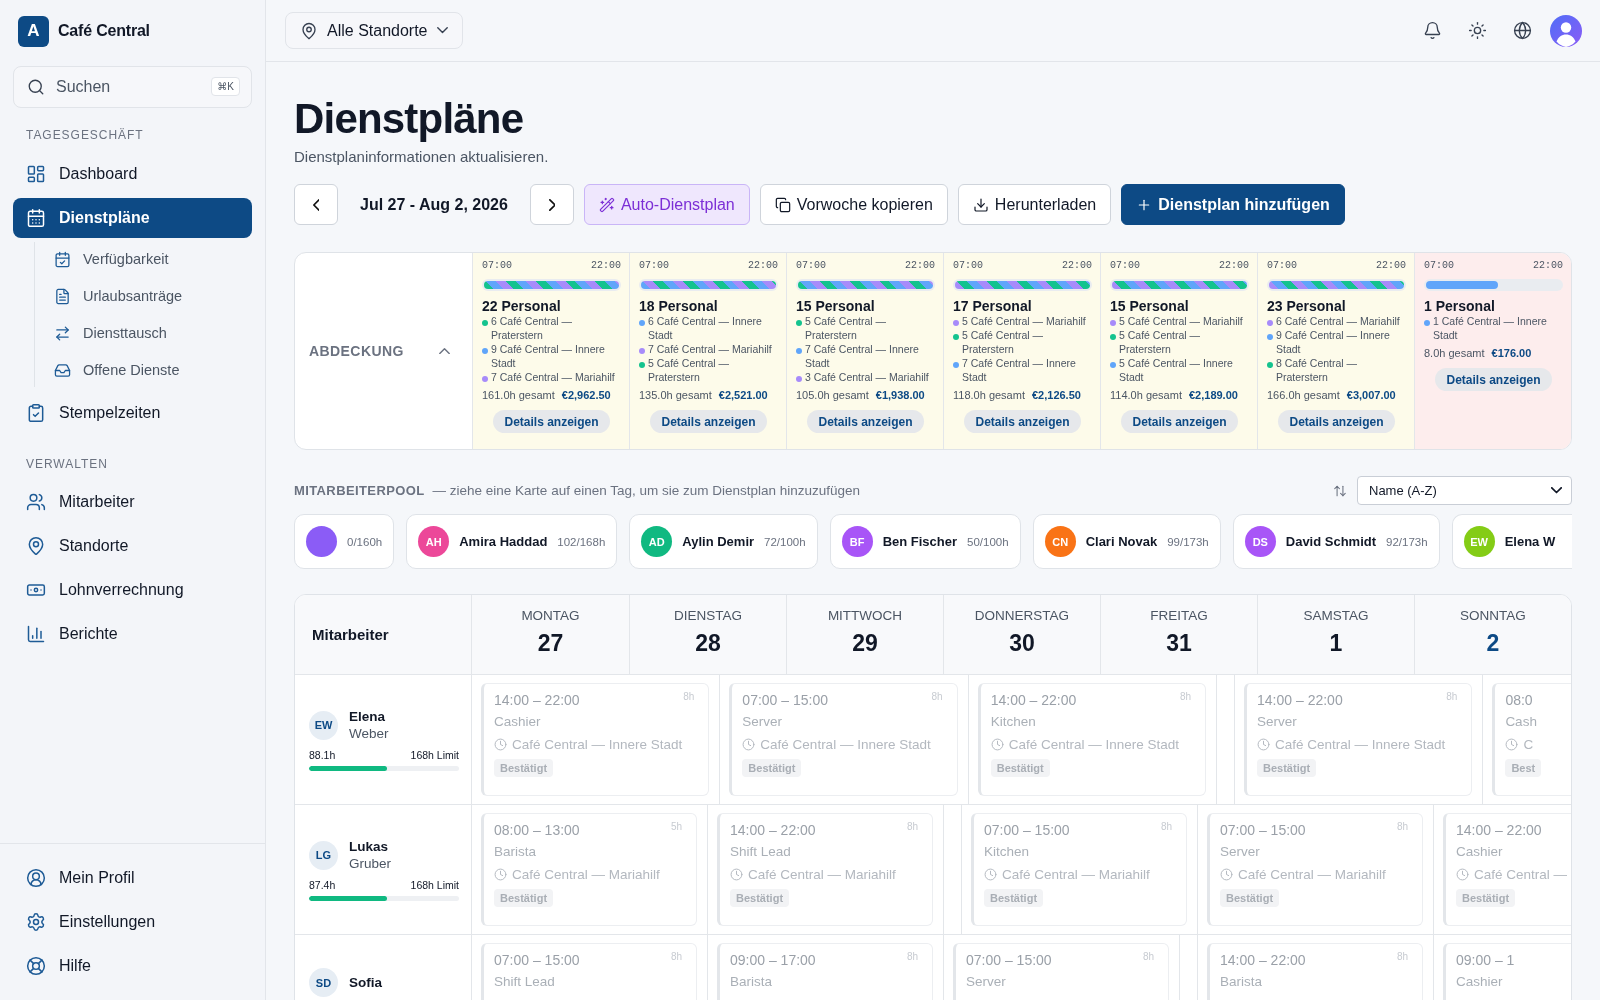 The image size is (1600, 1000). What do you see at coordinates (368, 716) in the screenshot?
I see `employee-first-name: Elena` at bounding box center [368, 716].